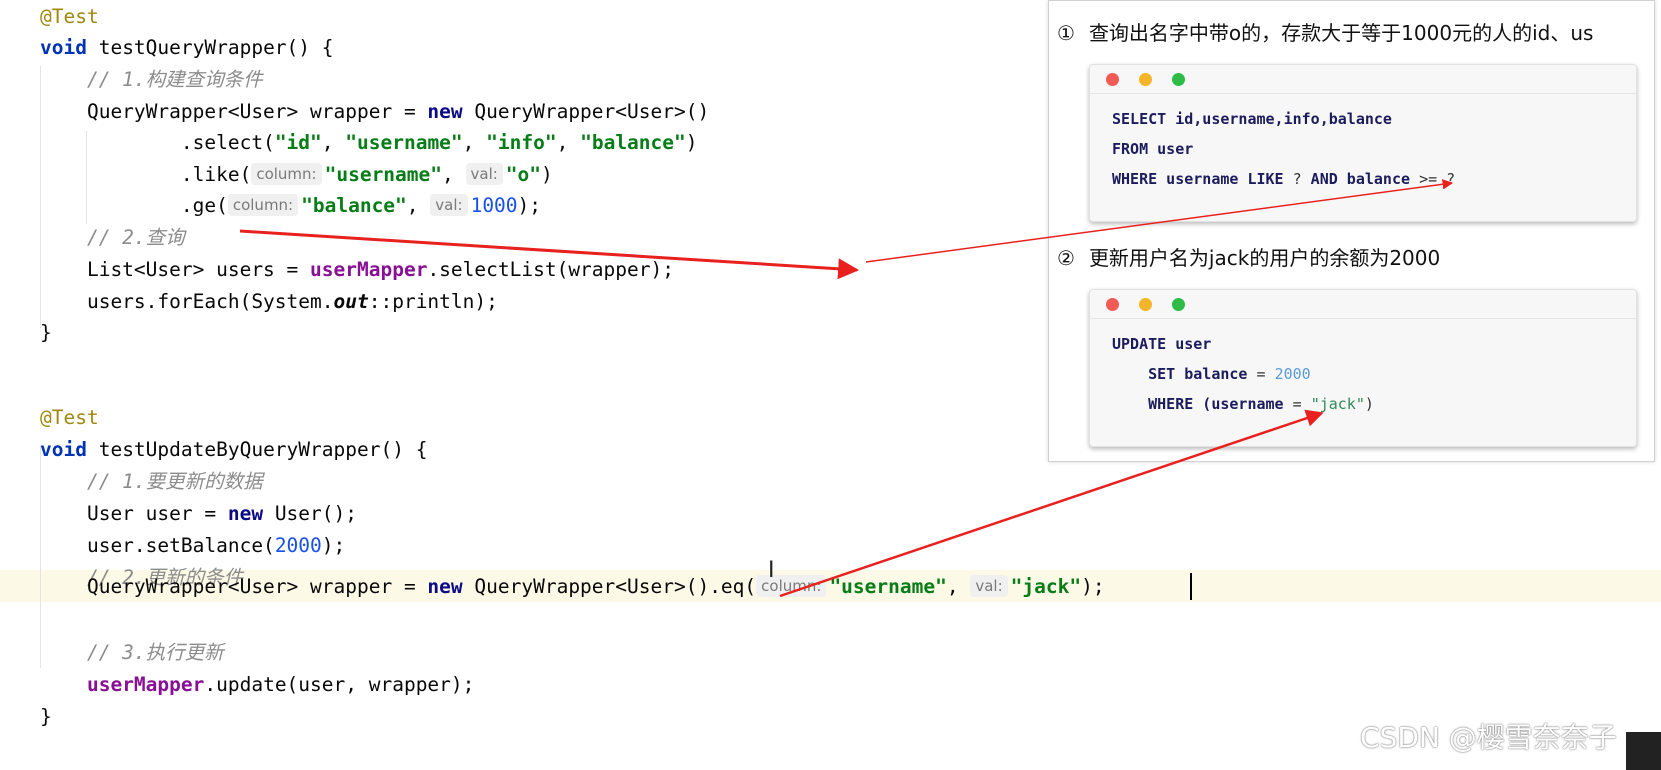 The width and height of the screenshot is (1661, 770). Describe the element at coordinates (1159, 221) in the screenshot. I see `arrow-sql-to-balance` at that location.